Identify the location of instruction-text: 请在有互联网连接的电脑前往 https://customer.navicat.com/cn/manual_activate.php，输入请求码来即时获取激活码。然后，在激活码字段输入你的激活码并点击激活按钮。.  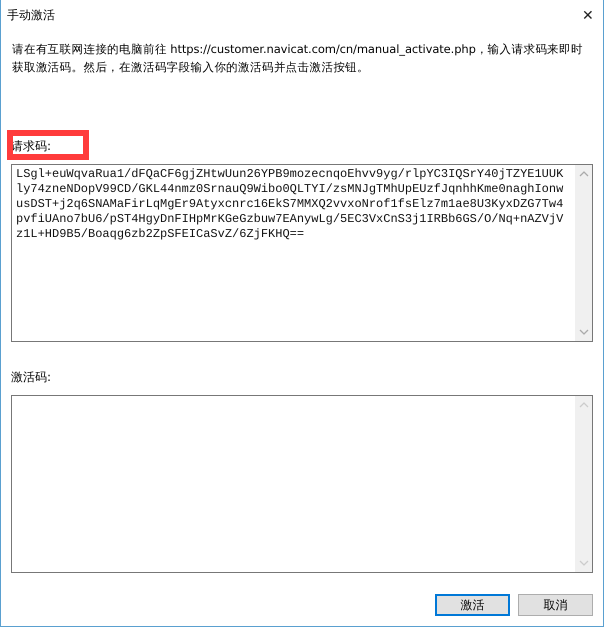
(297, 58).